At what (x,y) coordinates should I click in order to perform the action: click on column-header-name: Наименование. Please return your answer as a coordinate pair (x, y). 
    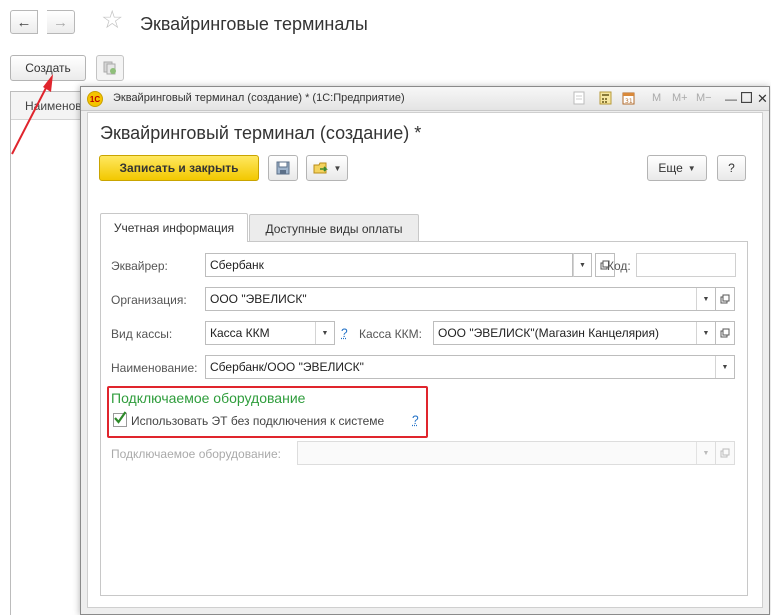
    Looking at the image, I should click on (46, 106).